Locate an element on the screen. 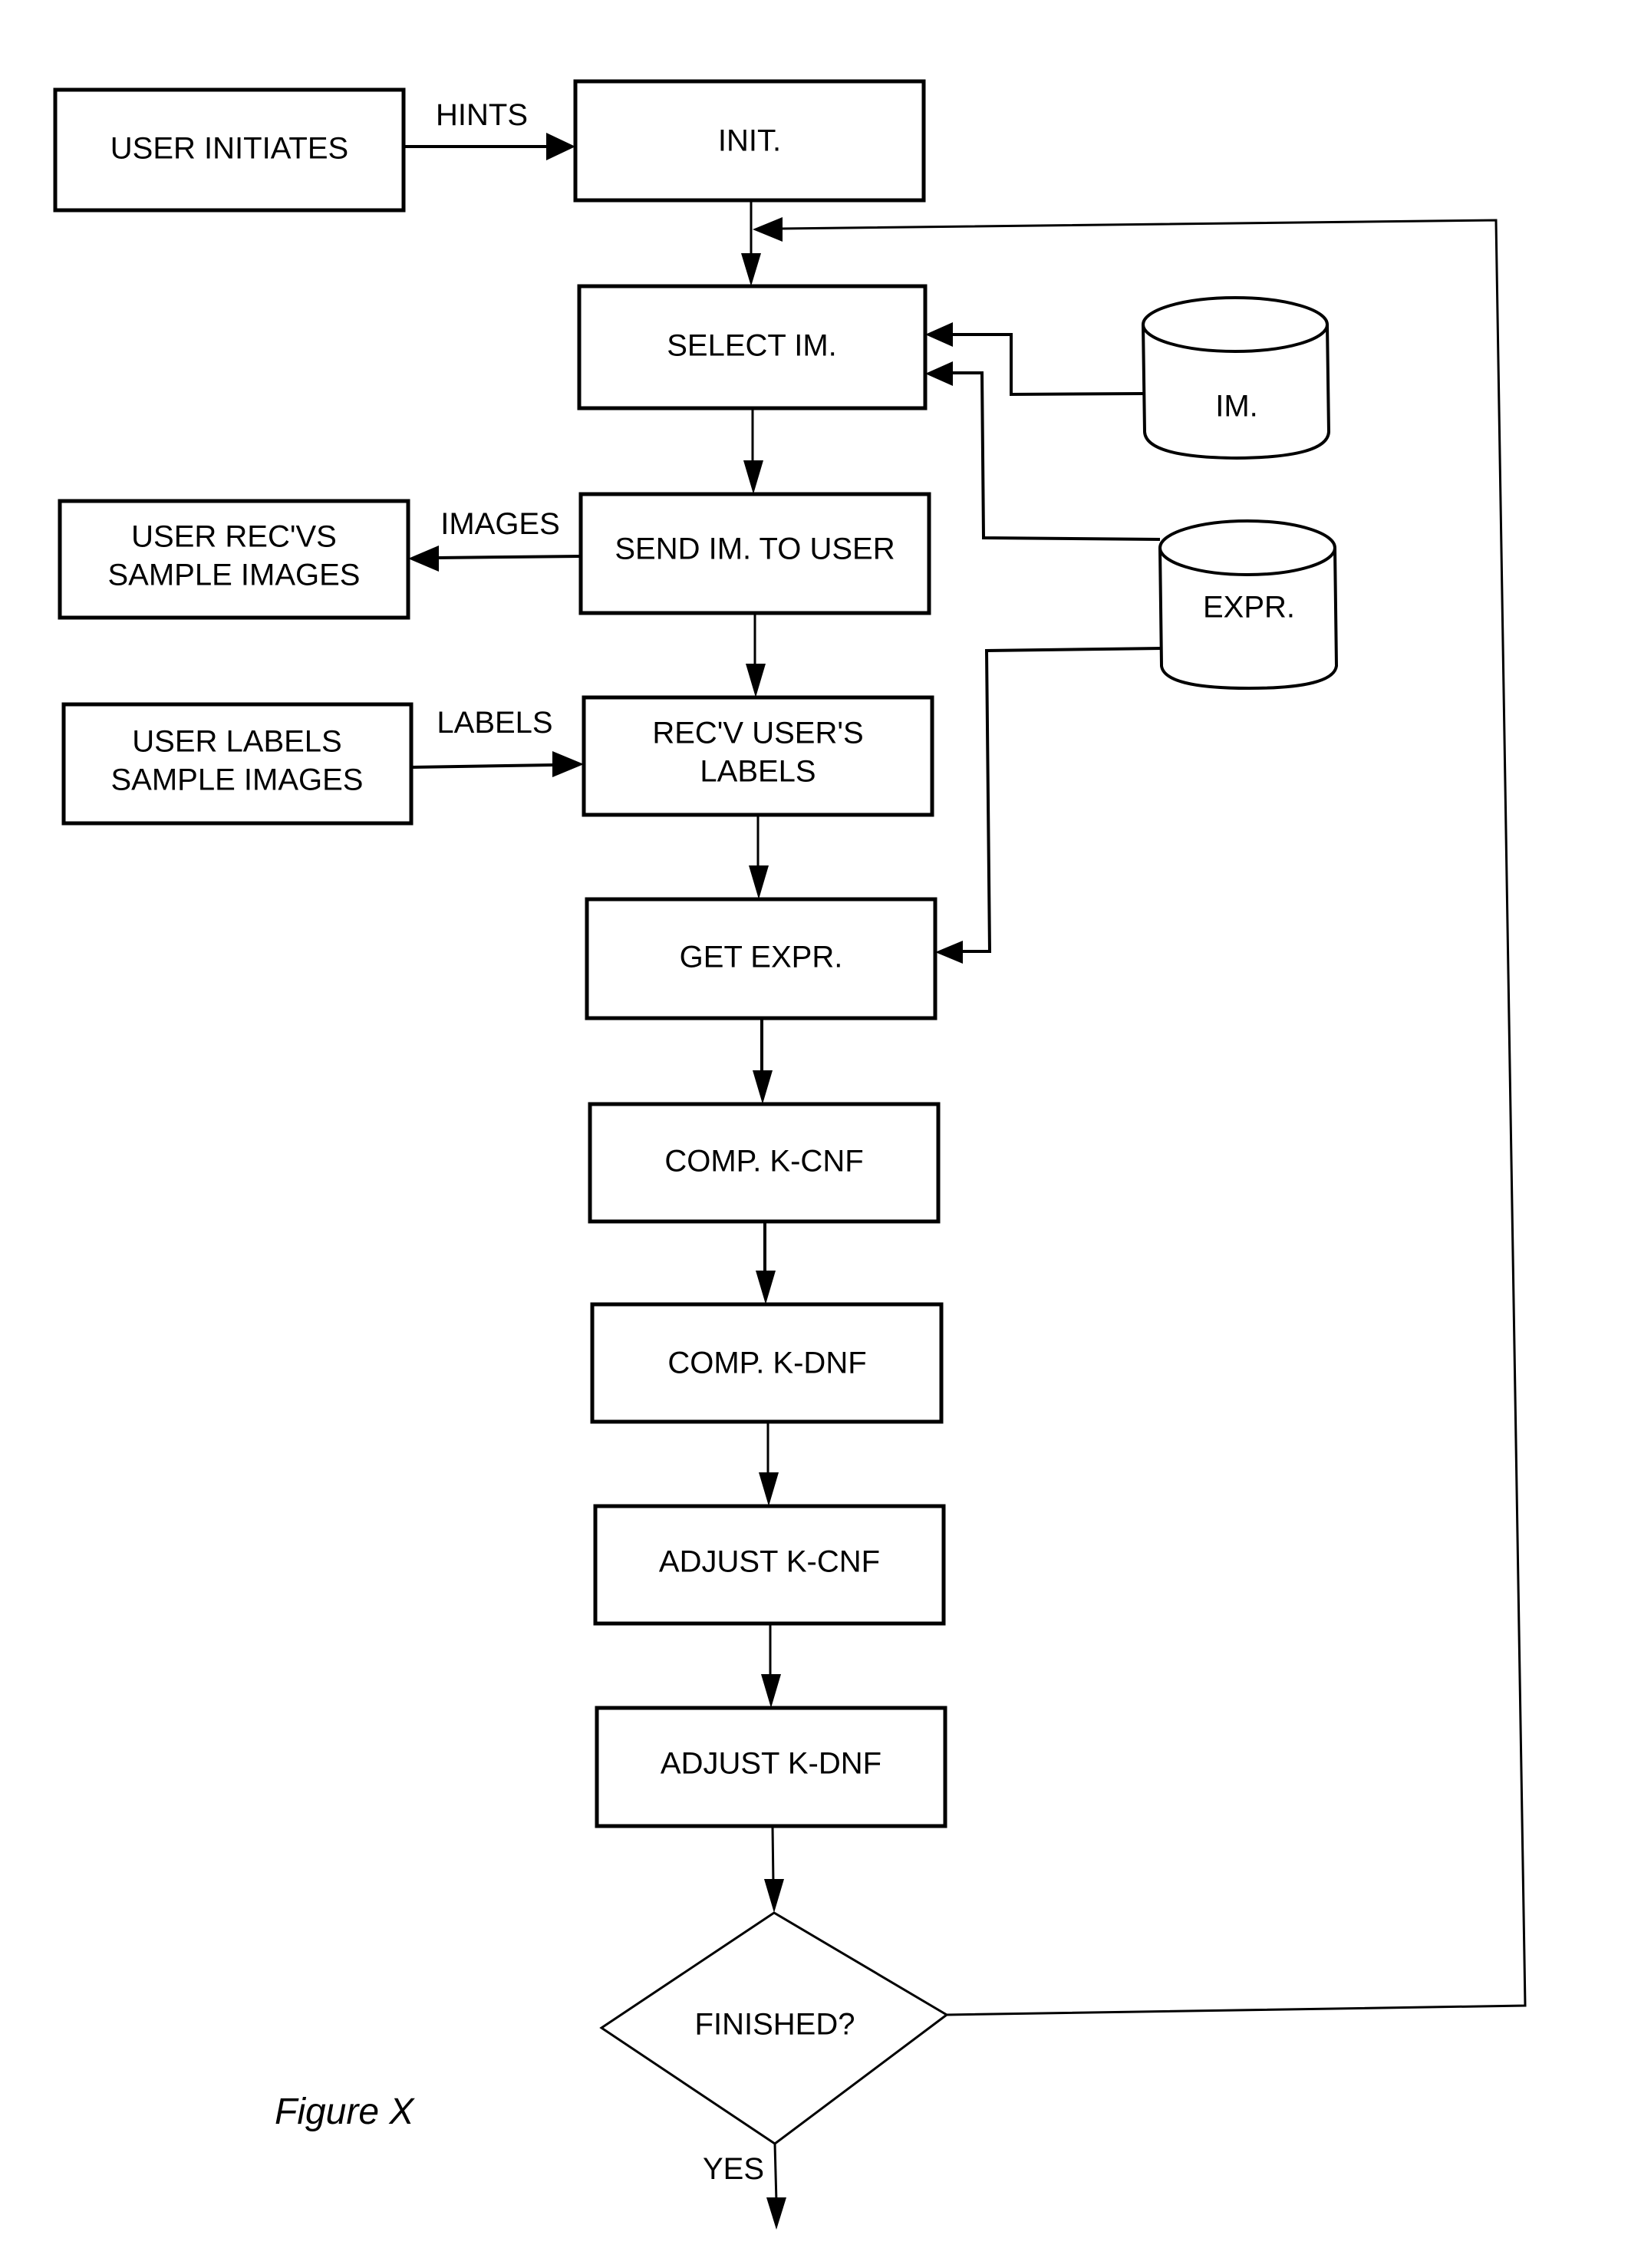  user-initiates-node: USER INITIATES is located at coordinates (229, 150).